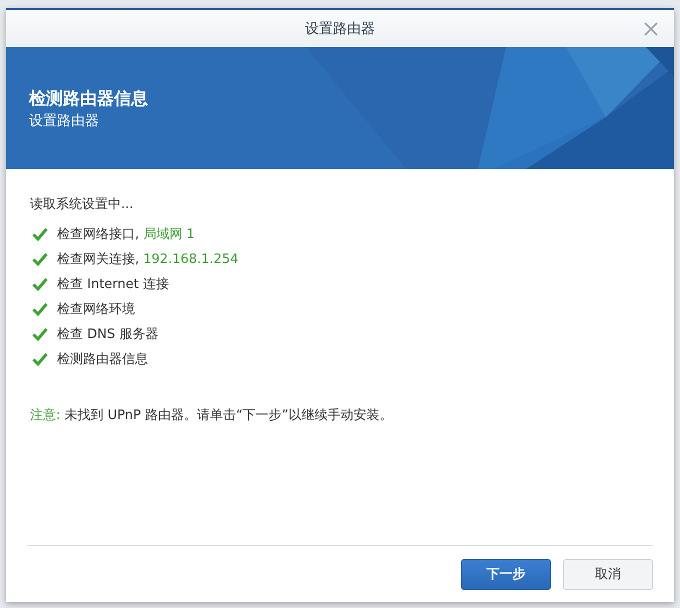 This screenshot has width=680, height=608. Describe the element at coordinates (147, 259) in the screenshot. I see `check-item-text: 检查网关连接, 192.168.1.254` at that location.